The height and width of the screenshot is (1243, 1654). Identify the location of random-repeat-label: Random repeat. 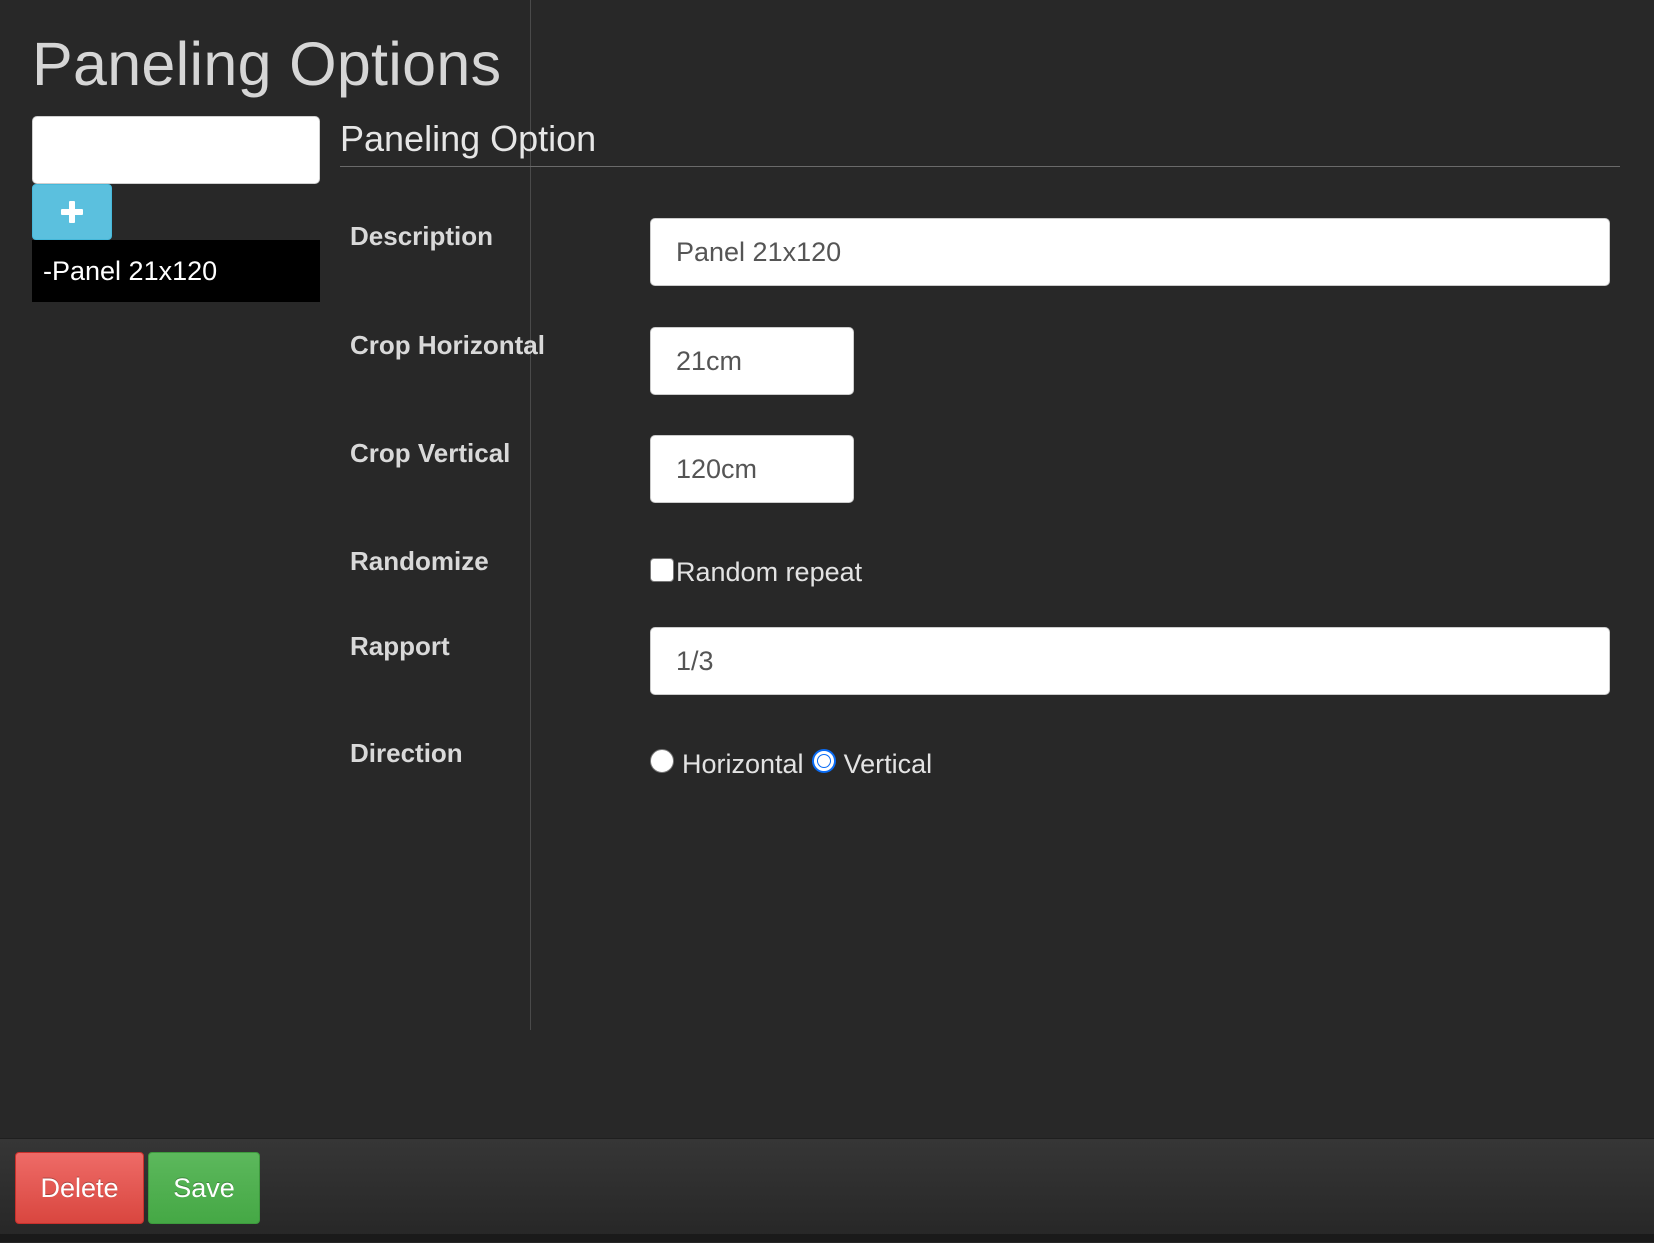
(769, 572).